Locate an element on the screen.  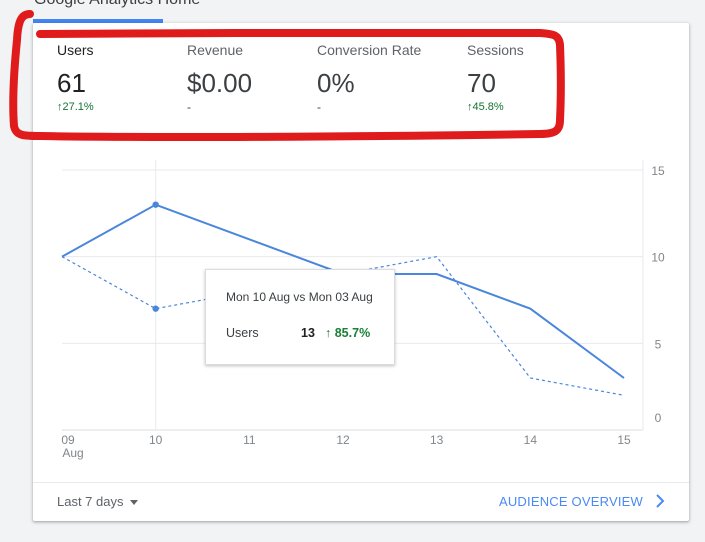
x-tick-label: 10 is located at coordinates (156, 440).